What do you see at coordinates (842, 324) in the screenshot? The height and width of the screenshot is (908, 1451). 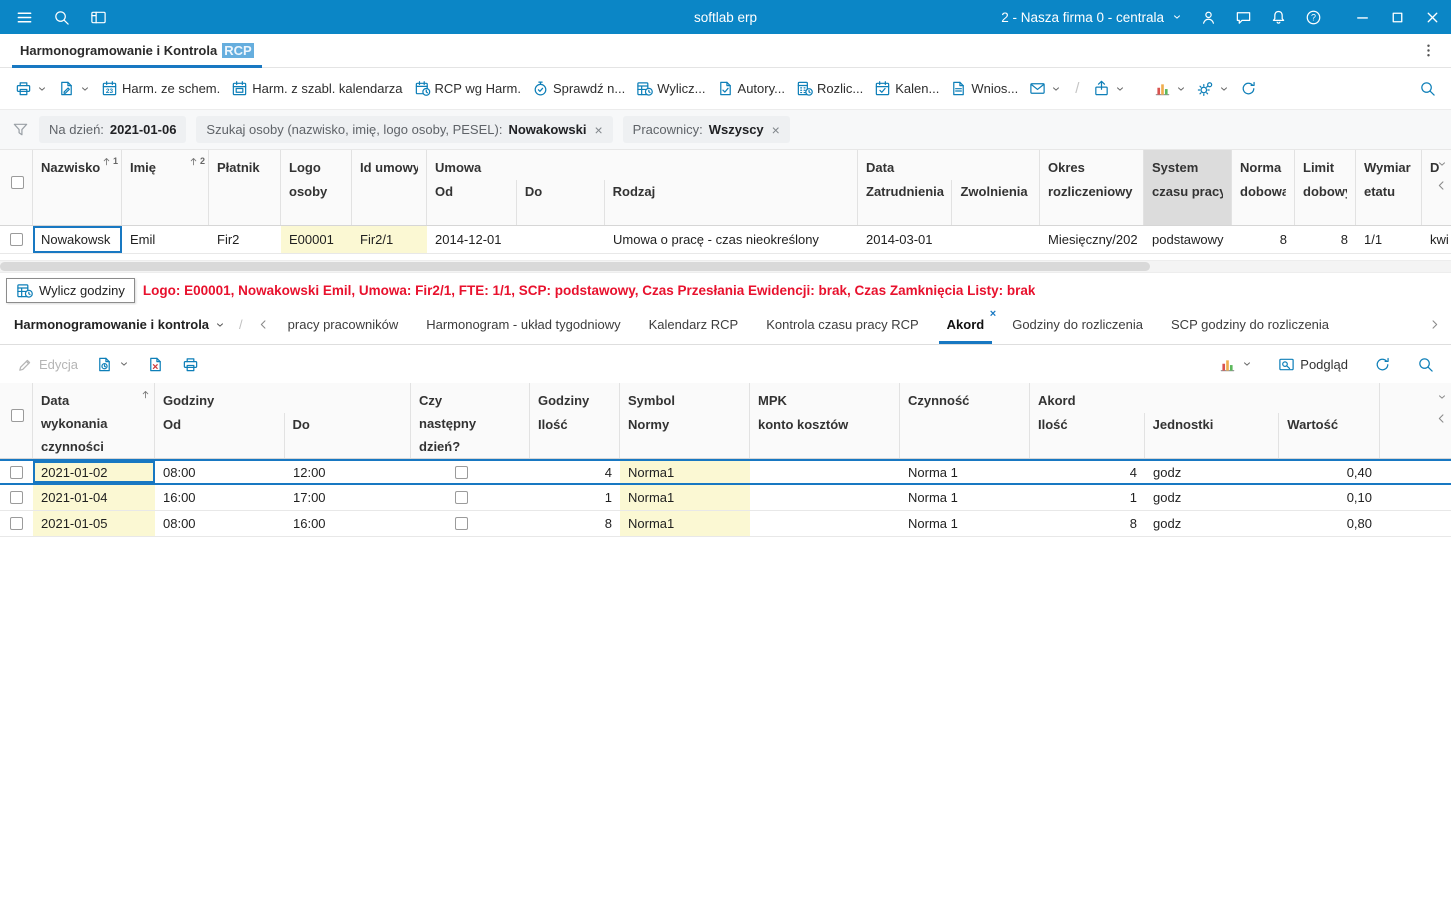 I see `view-tab-3: Kontrola czasu pracy RCP` at bounding box center [842, 324].